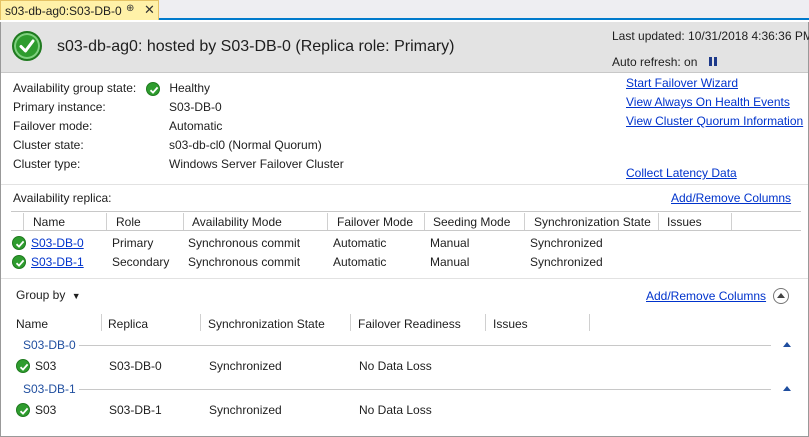 This screenshot has height=437, width=809. I want to click on col-header-sync-state: Synchronization State, so click(592, 222).